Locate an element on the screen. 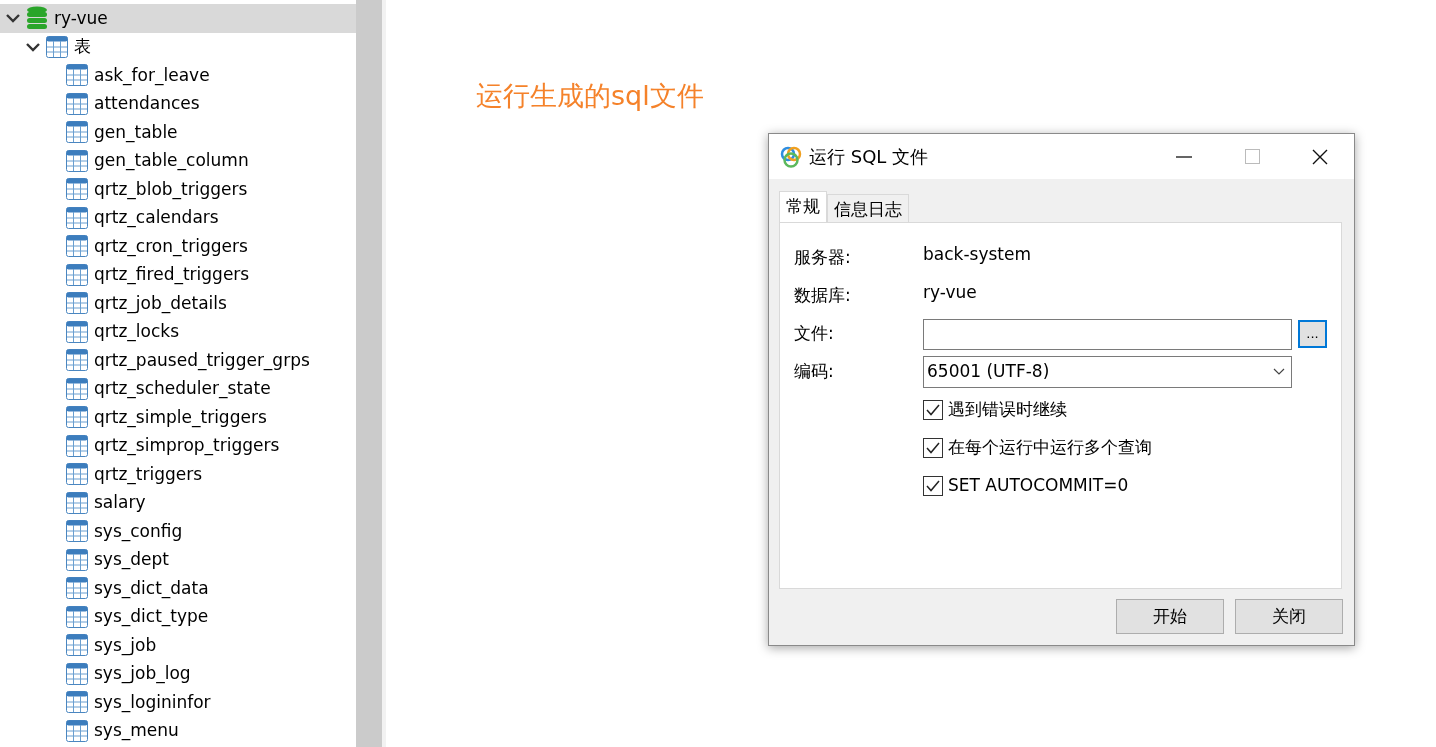 The width and height of the screenshot is (1436, 747). checkbox-label: SET AUTOCOMMIT=0 is located at coordinates (1038, 486).